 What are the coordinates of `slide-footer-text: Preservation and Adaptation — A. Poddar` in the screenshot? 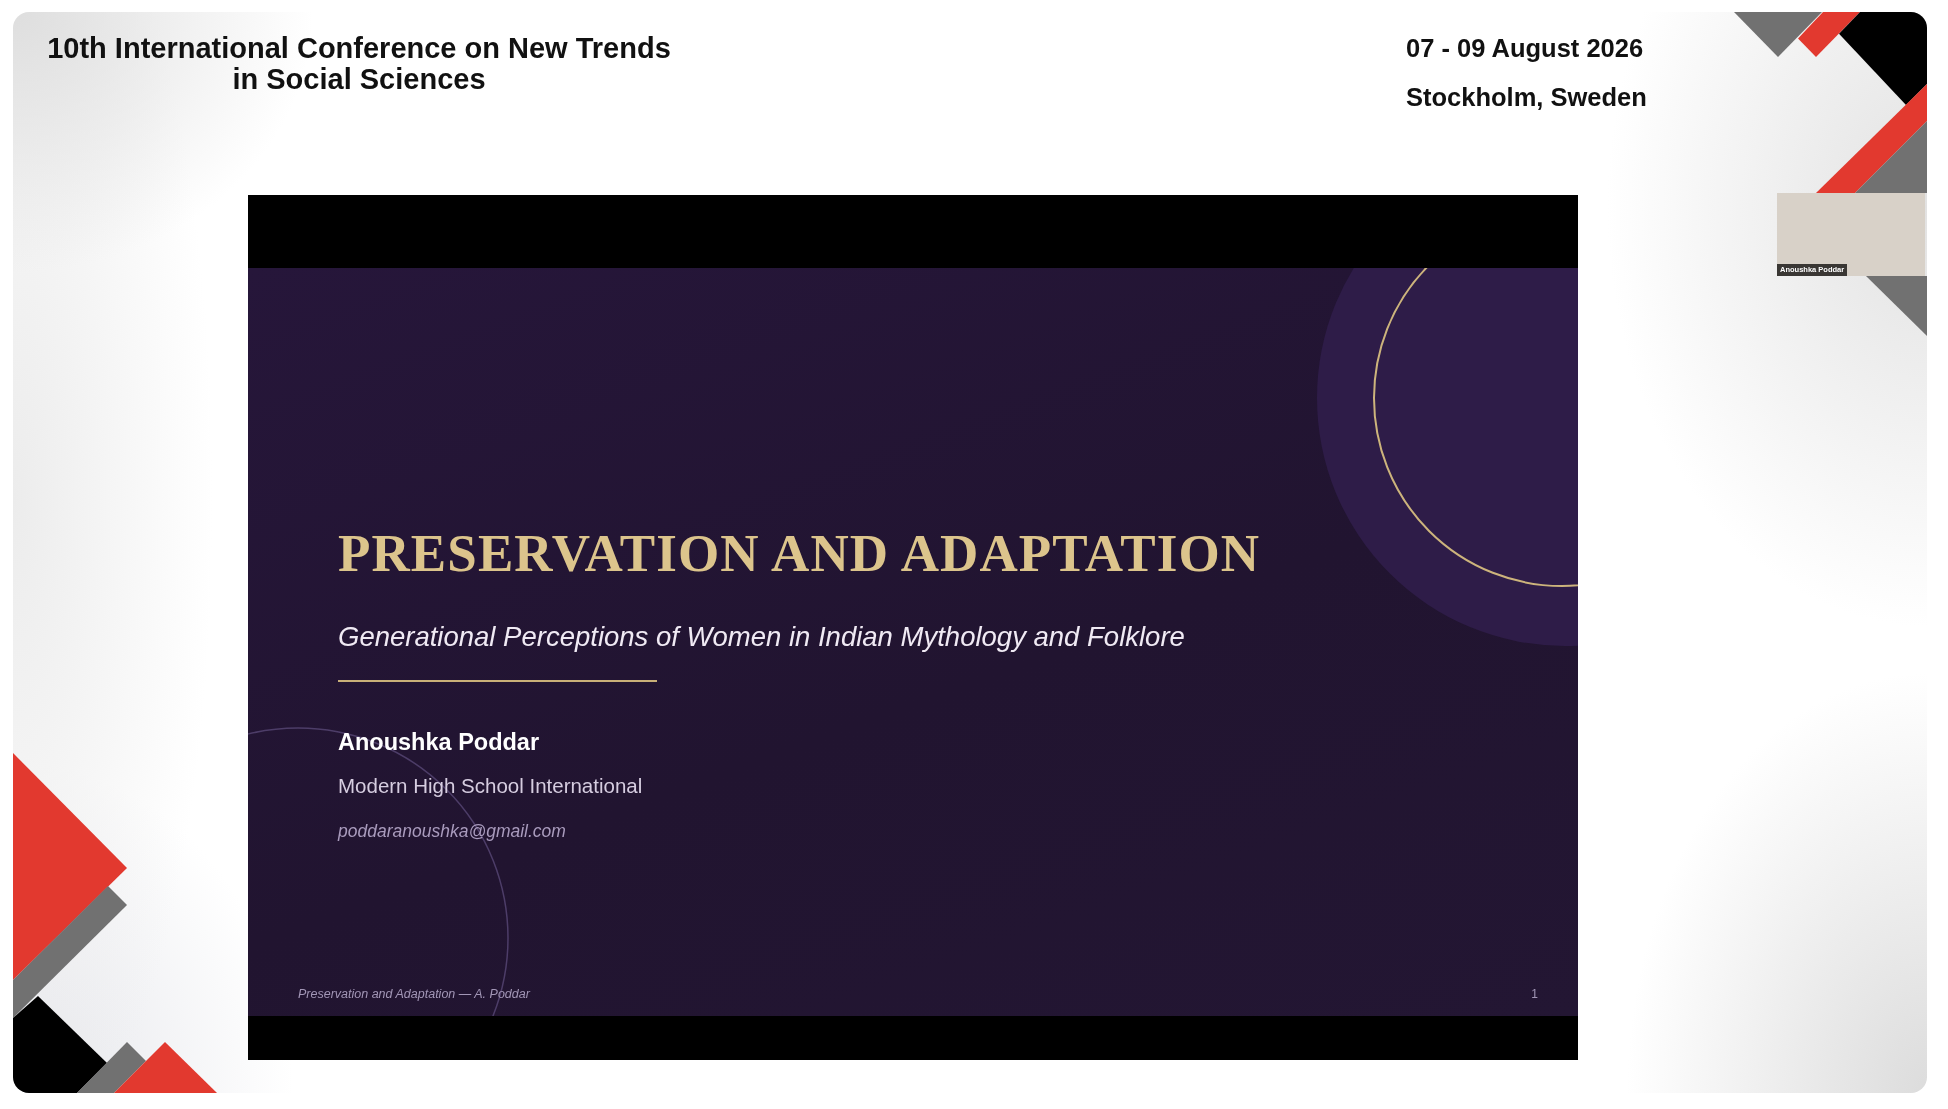 It's located at (414, 994).